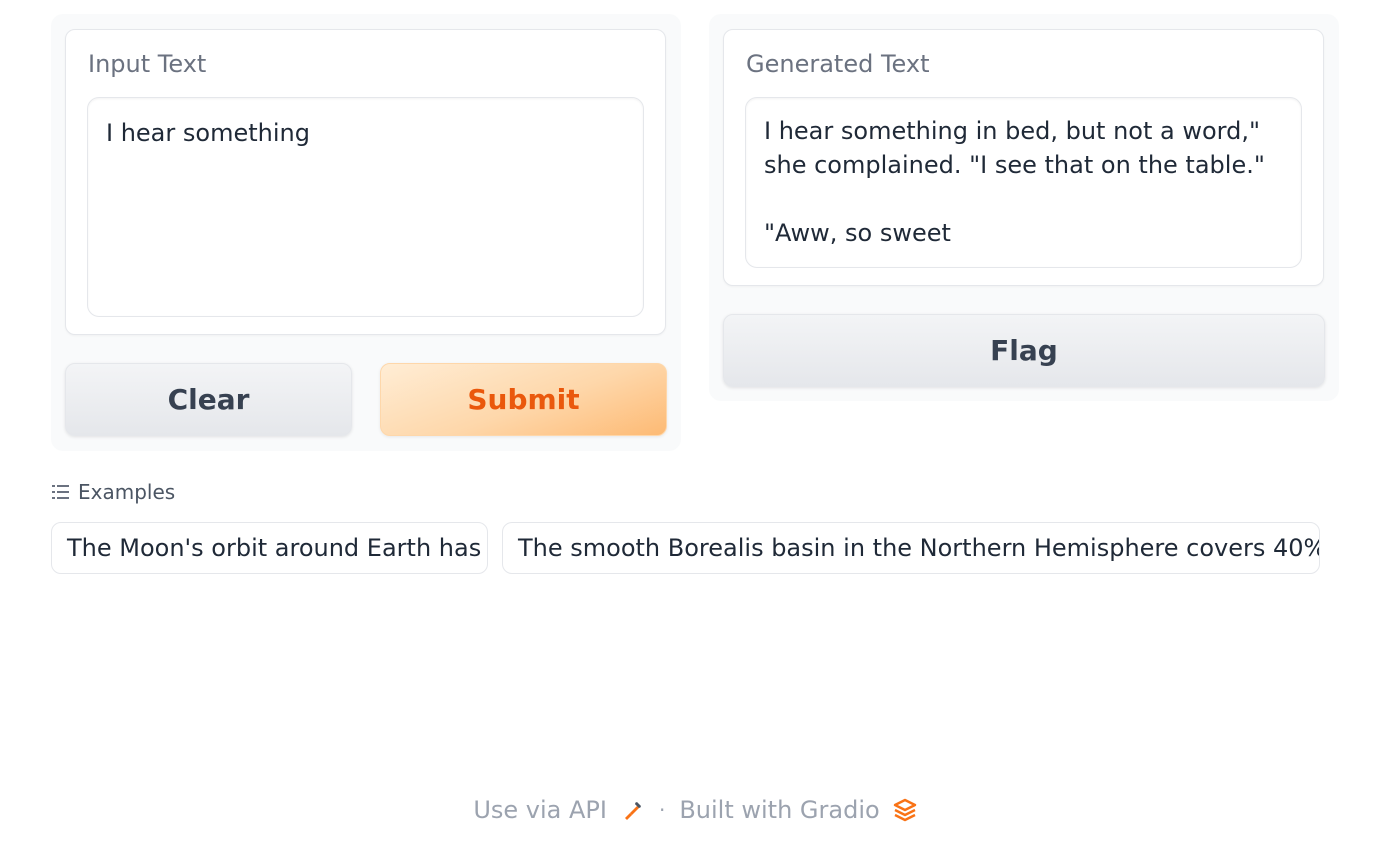  Describe the element at coordinates (540, 810) in the screenshot. I see `use-via-api-label: Use via API` at that location.